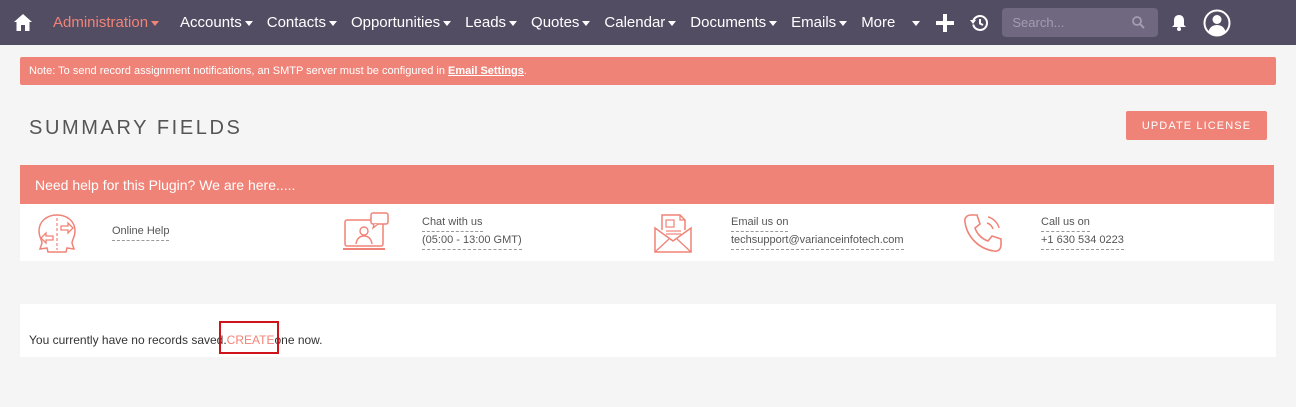  Describe the element at coordinates (136, 128) in the screenshot. I see `page-title: SUMMARY FIELDS` at that location.